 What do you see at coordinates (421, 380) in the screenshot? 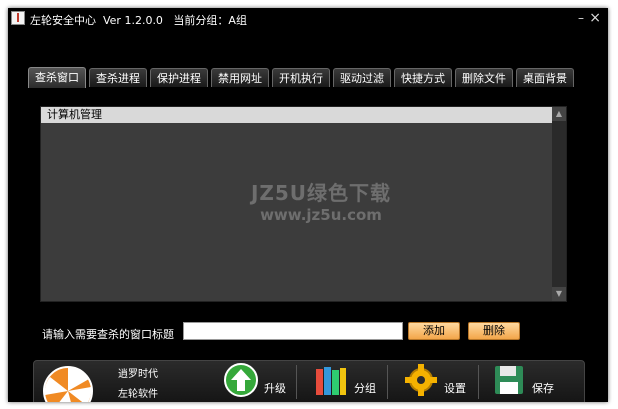
I see `gear-icon` at bounding box center [421, 380].